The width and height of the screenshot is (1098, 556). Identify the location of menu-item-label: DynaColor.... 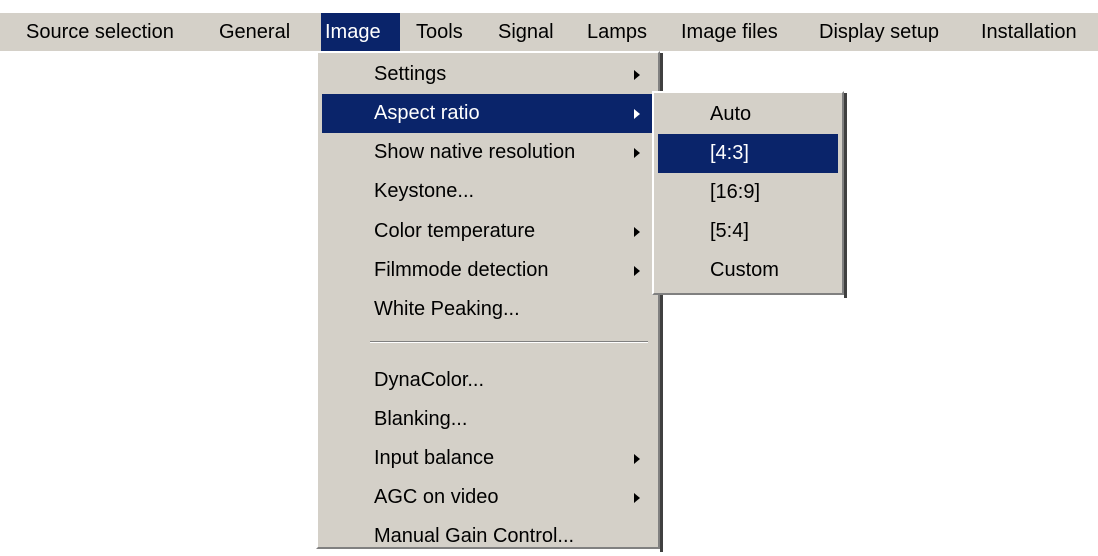
(429, 380).